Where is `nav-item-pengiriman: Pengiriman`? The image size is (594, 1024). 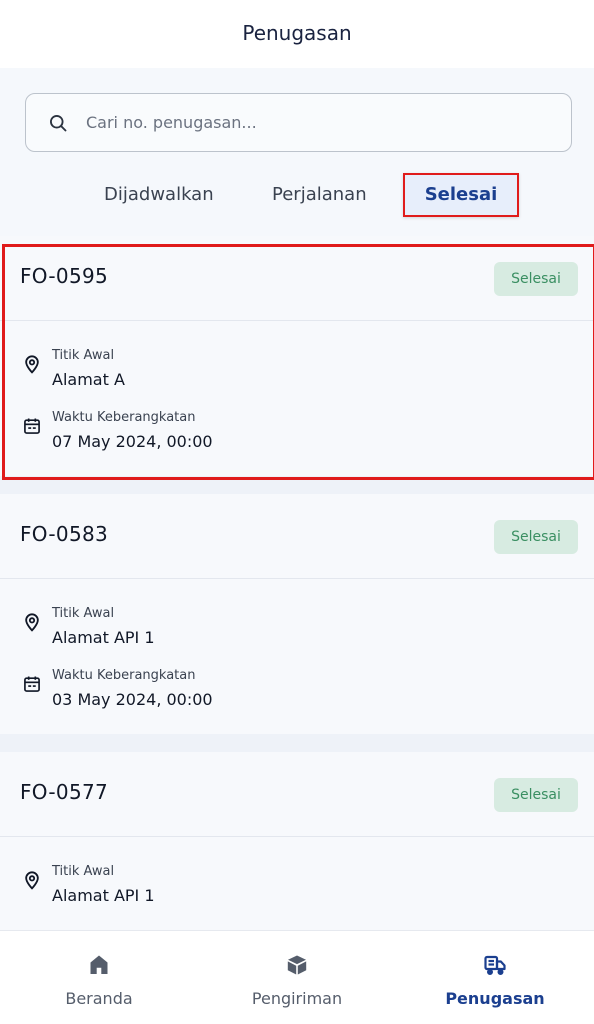
nav-item-pengiriman: Pengiriman is located at coordinates (297, 977).